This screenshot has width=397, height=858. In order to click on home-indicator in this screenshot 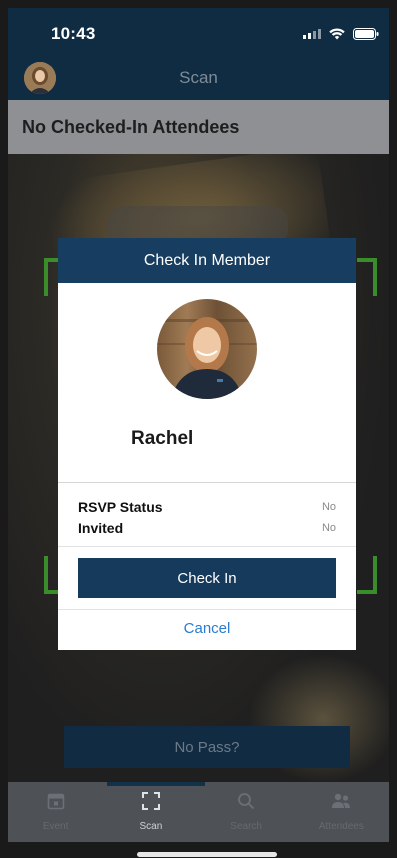, I will do `click(207, 854)`.